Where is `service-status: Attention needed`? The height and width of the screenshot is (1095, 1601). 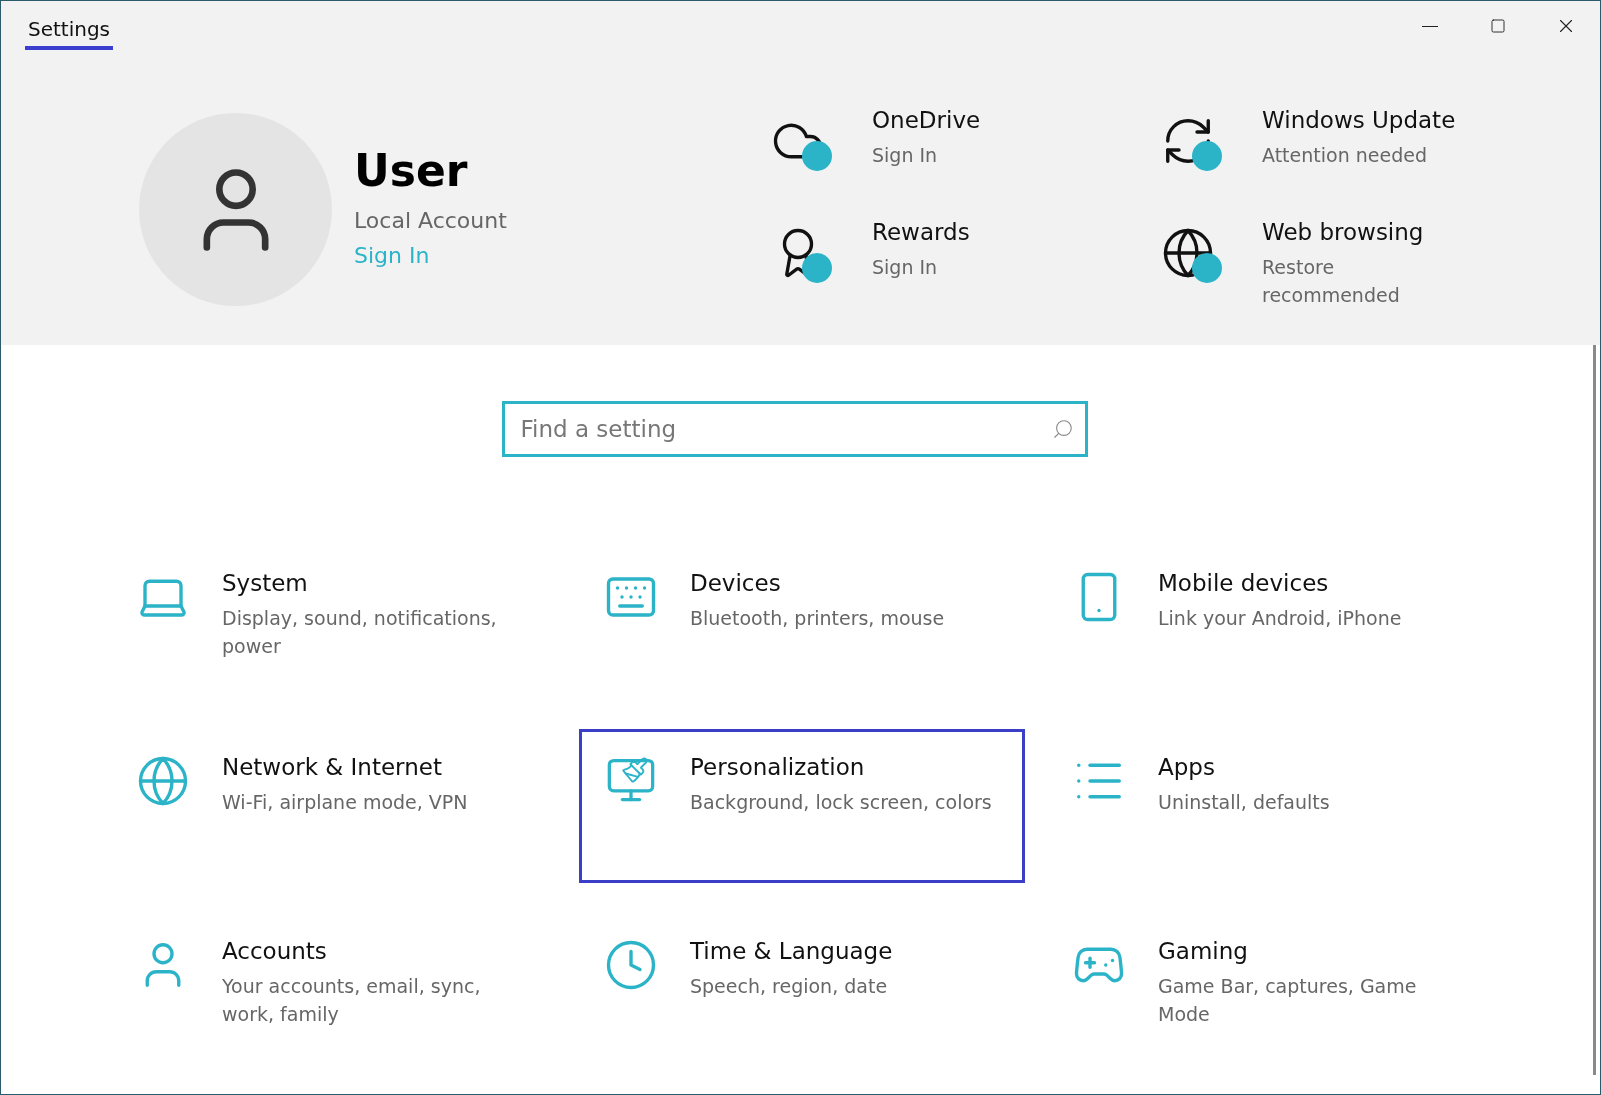
service-status: Attention needed is located at coordinates (1345, 155).